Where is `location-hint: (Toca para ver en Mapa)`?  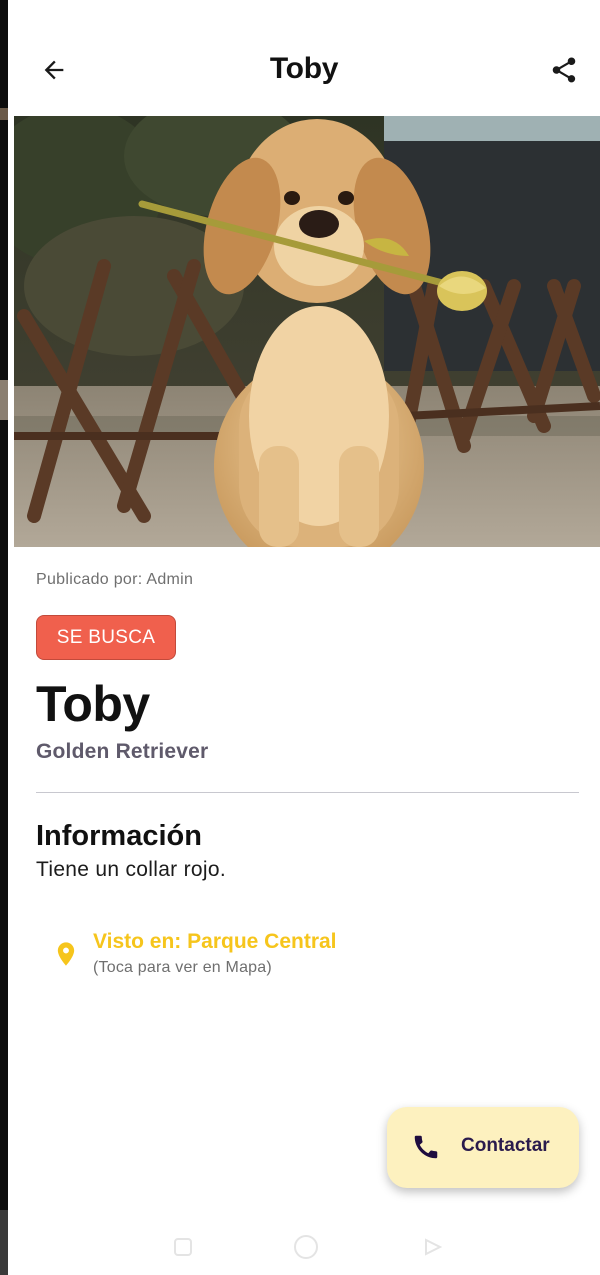 location-hint: (Toca para ver en Mapa) is located at coordinates (182, 967).